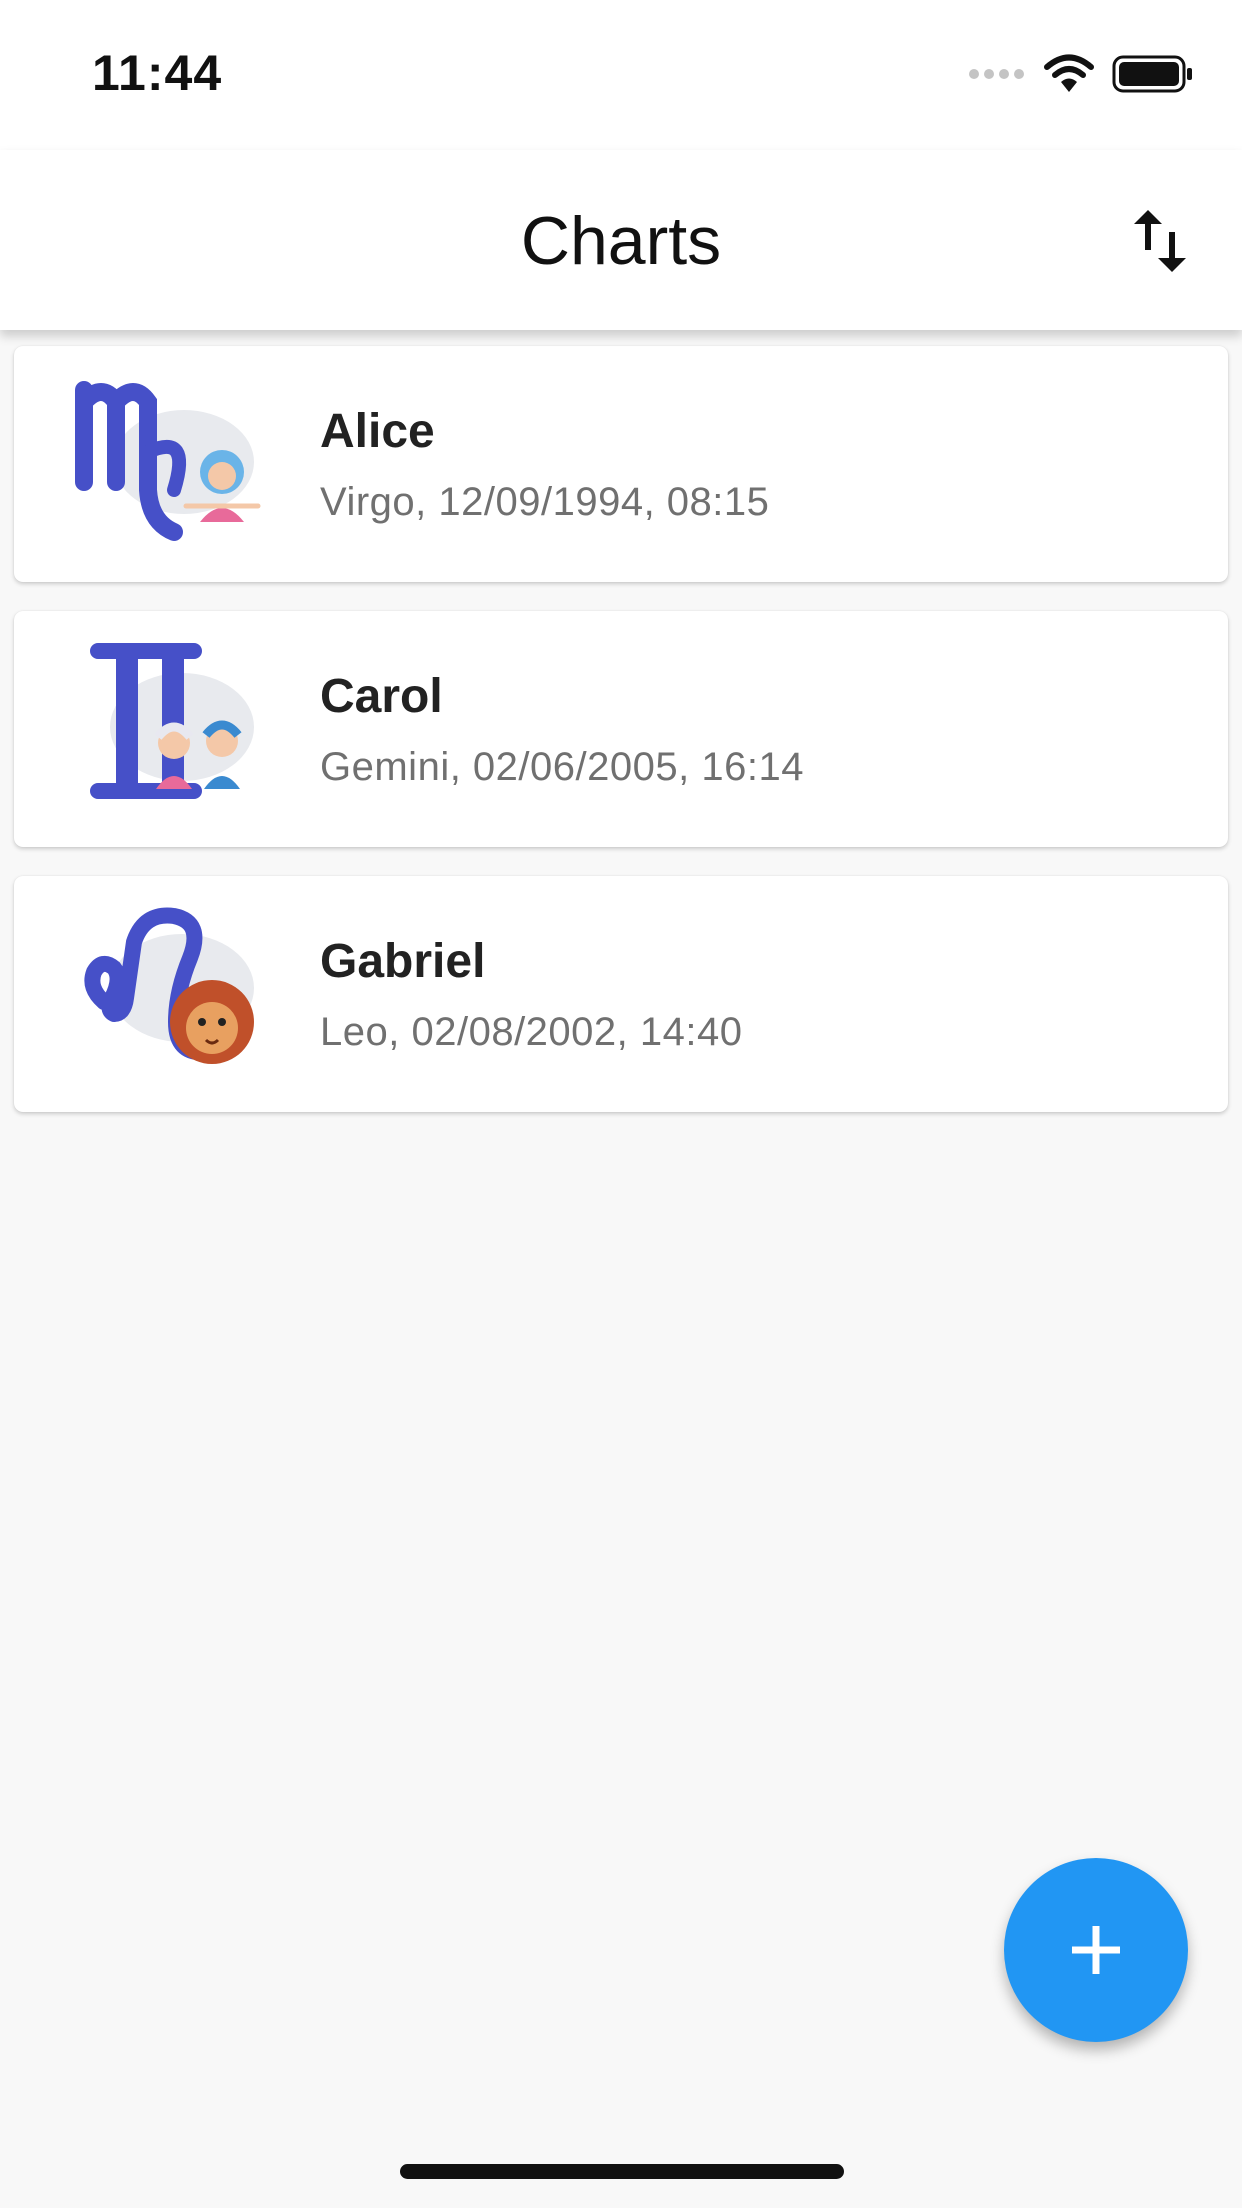  I want to click on home-indicator, so click(622, 2171).